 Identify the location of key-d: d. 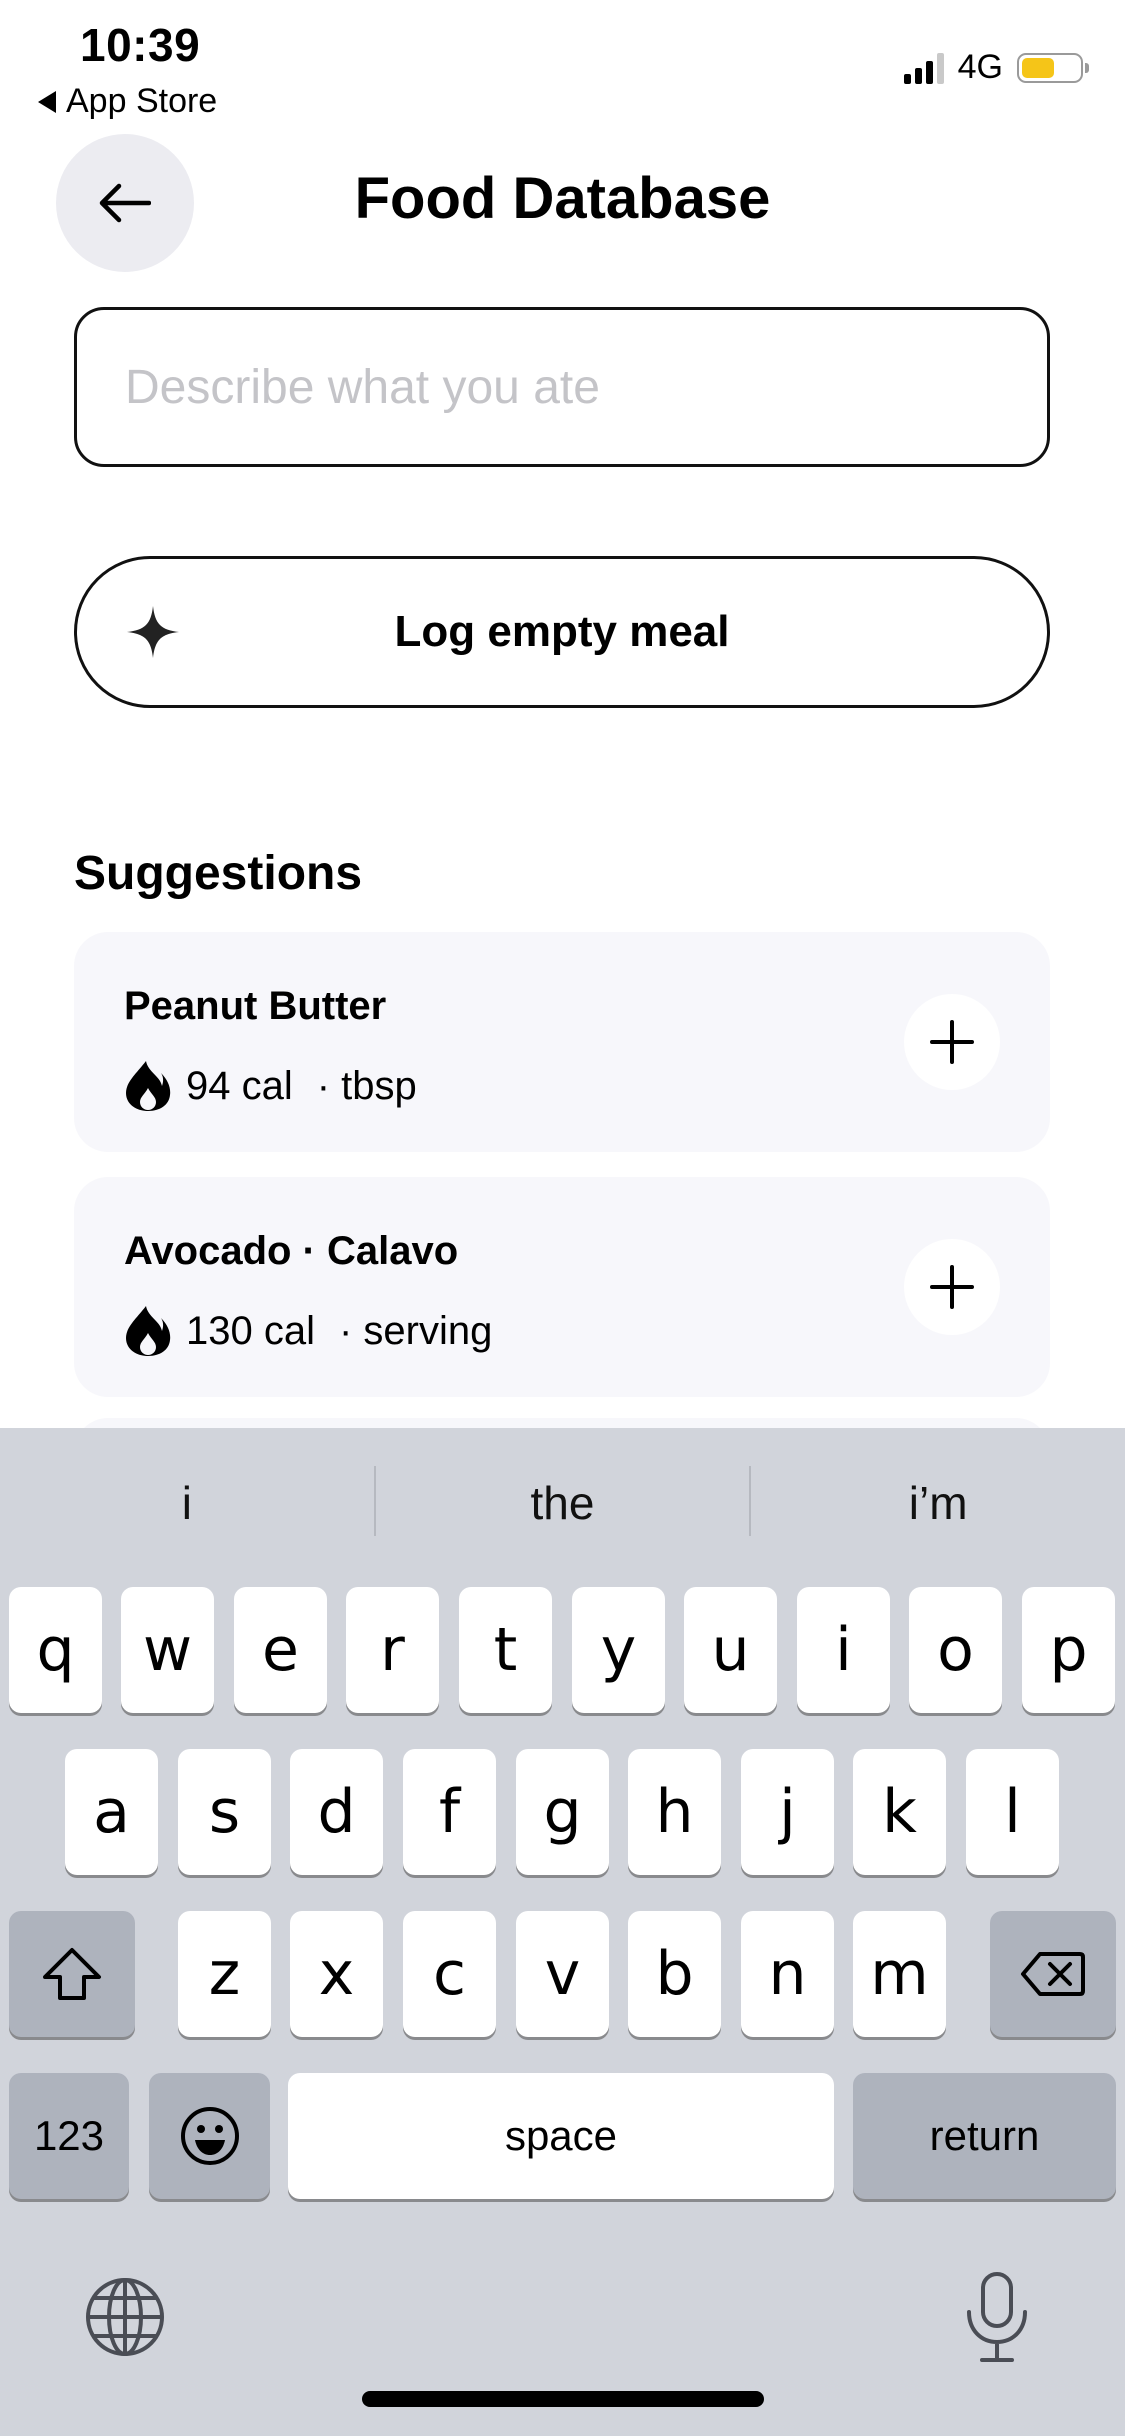
(336, 1812).